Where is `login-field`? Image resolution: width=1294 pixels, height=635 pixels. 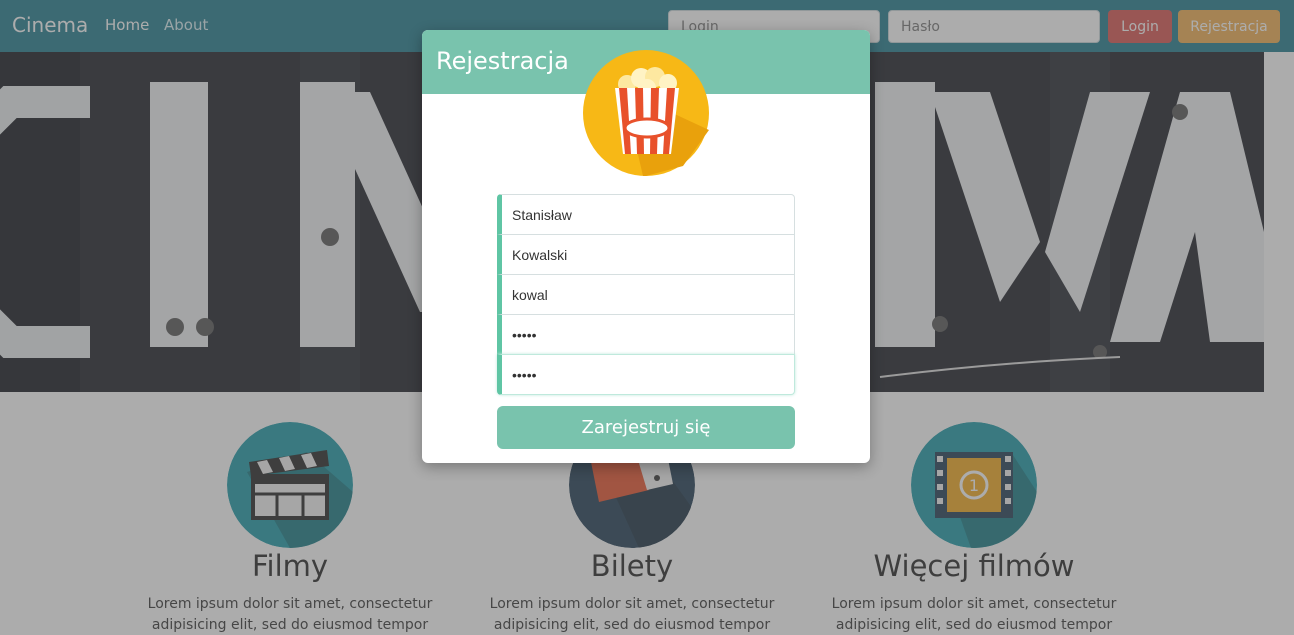 login-field is located at coordinates (646, 294).